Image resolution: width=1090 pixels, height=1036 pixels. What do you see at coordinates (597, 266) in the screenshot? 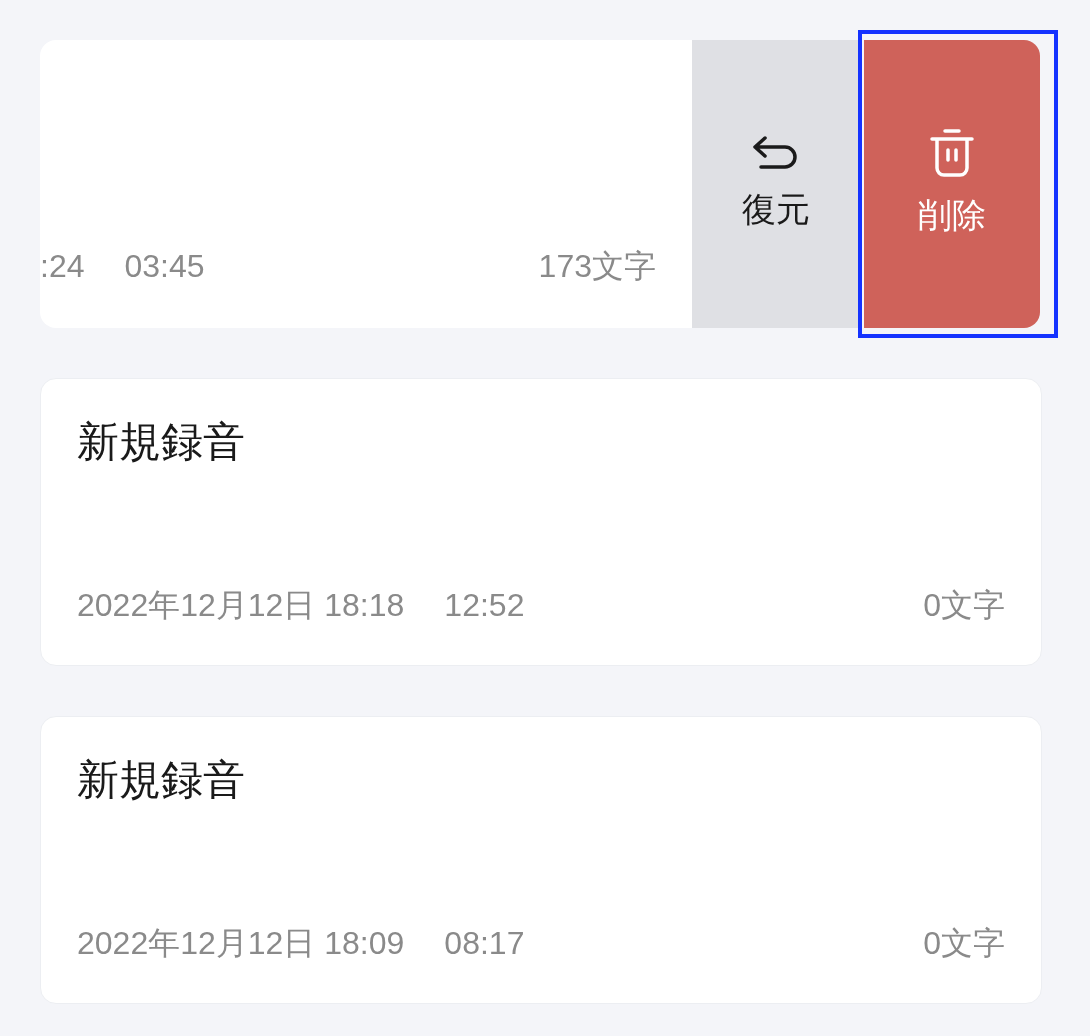
I see `character-count: 173文字` at bounding box center [597, 266].